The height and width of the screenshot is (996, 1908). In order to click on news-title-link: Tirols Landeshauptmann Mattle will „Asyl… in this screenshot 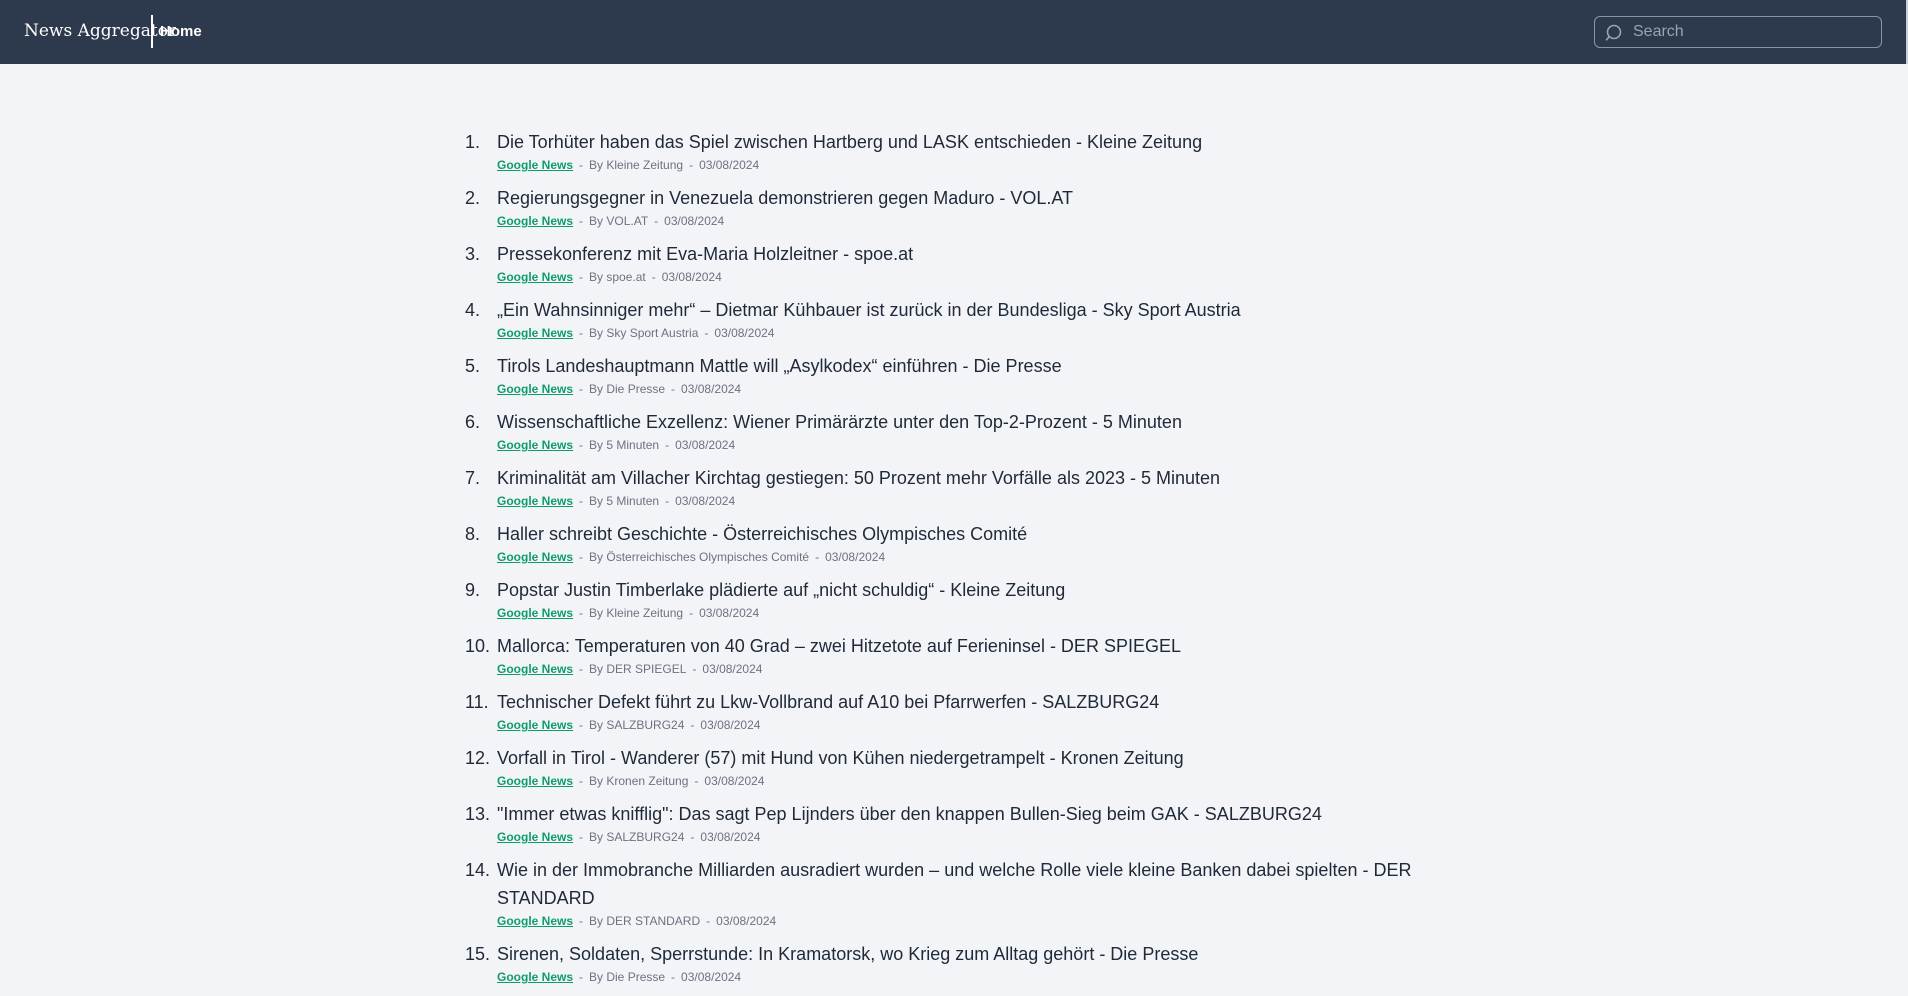, I will do `click(981, 366)`.